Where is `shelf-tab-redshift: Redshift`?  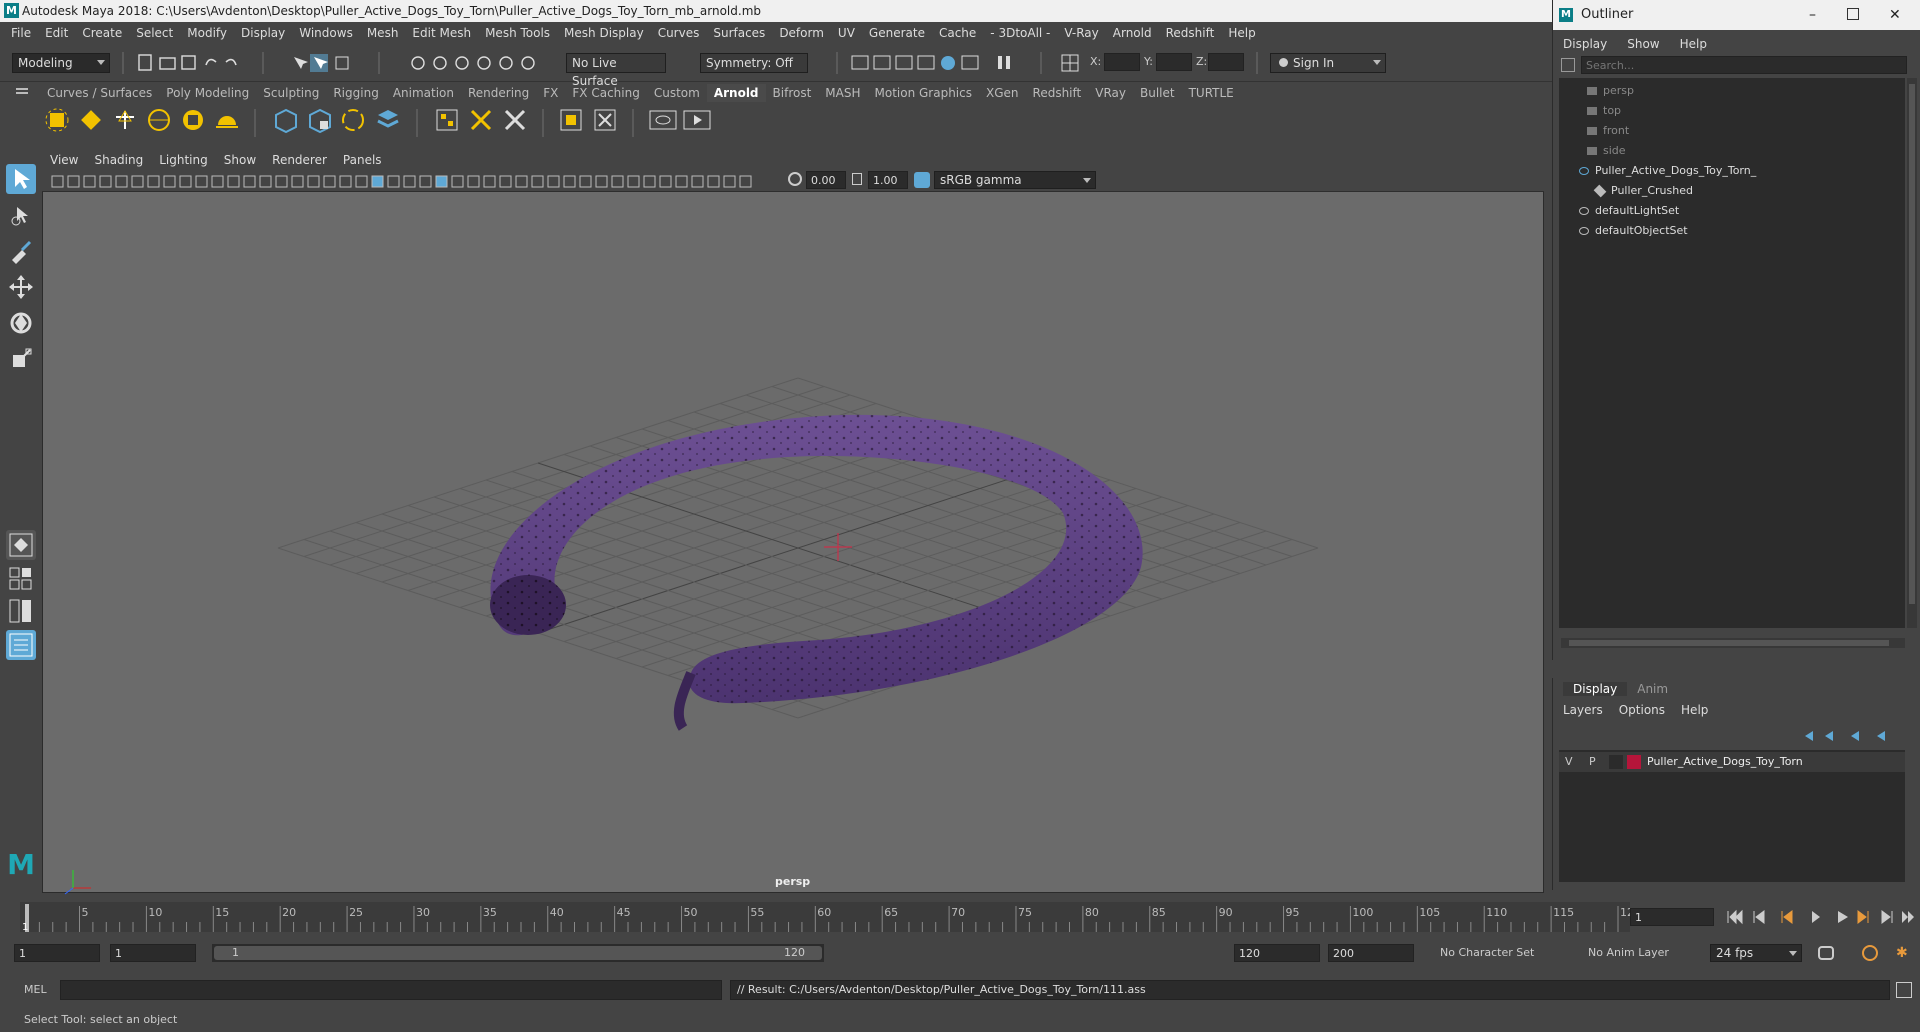 shelf-tab-redshift: Redshift is located at coordinates (1057, 93).